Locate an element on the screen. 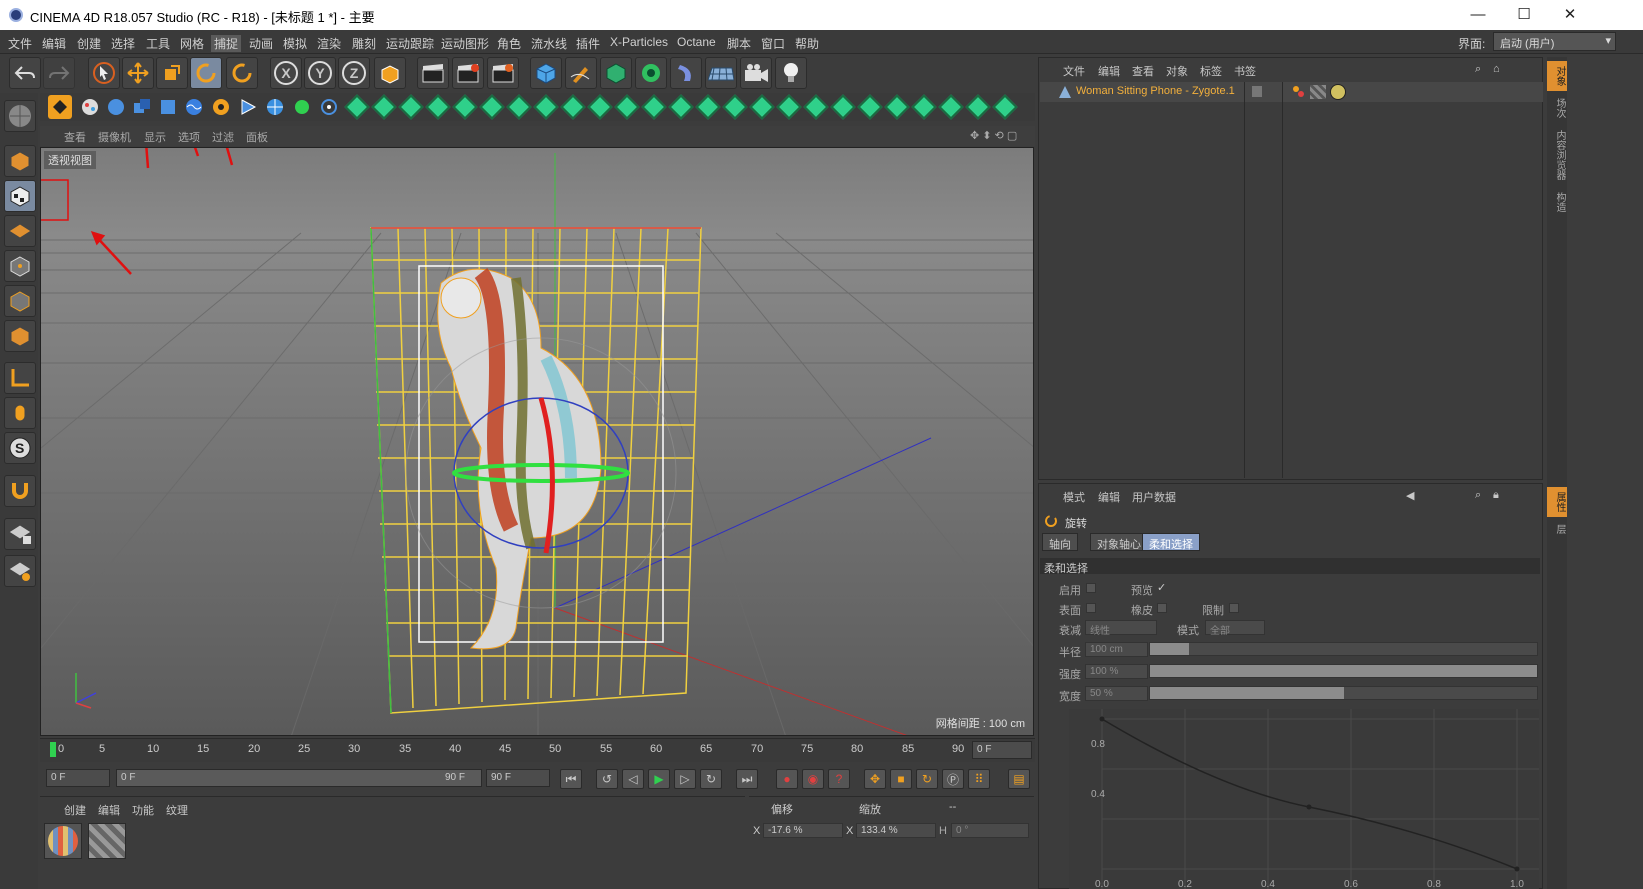 The width and height of the screenshot is (1643, 889). menu-character: 角色 is located at coordinates (509, 43).